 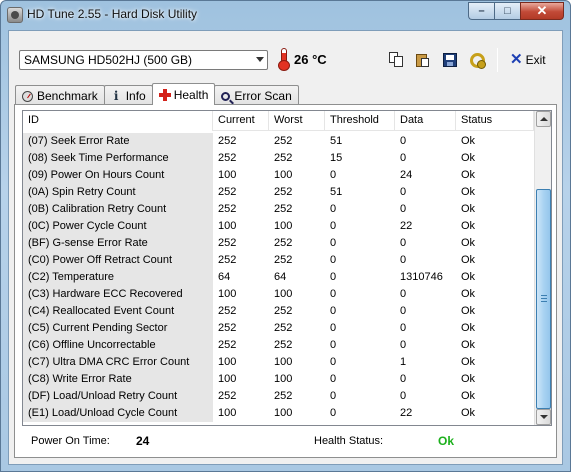 What do you see at coordinates (118, 379) in the screenshot?
I see `attribute-id-cell: (C8) Write Error Rate` at bounding box center [118, 379].